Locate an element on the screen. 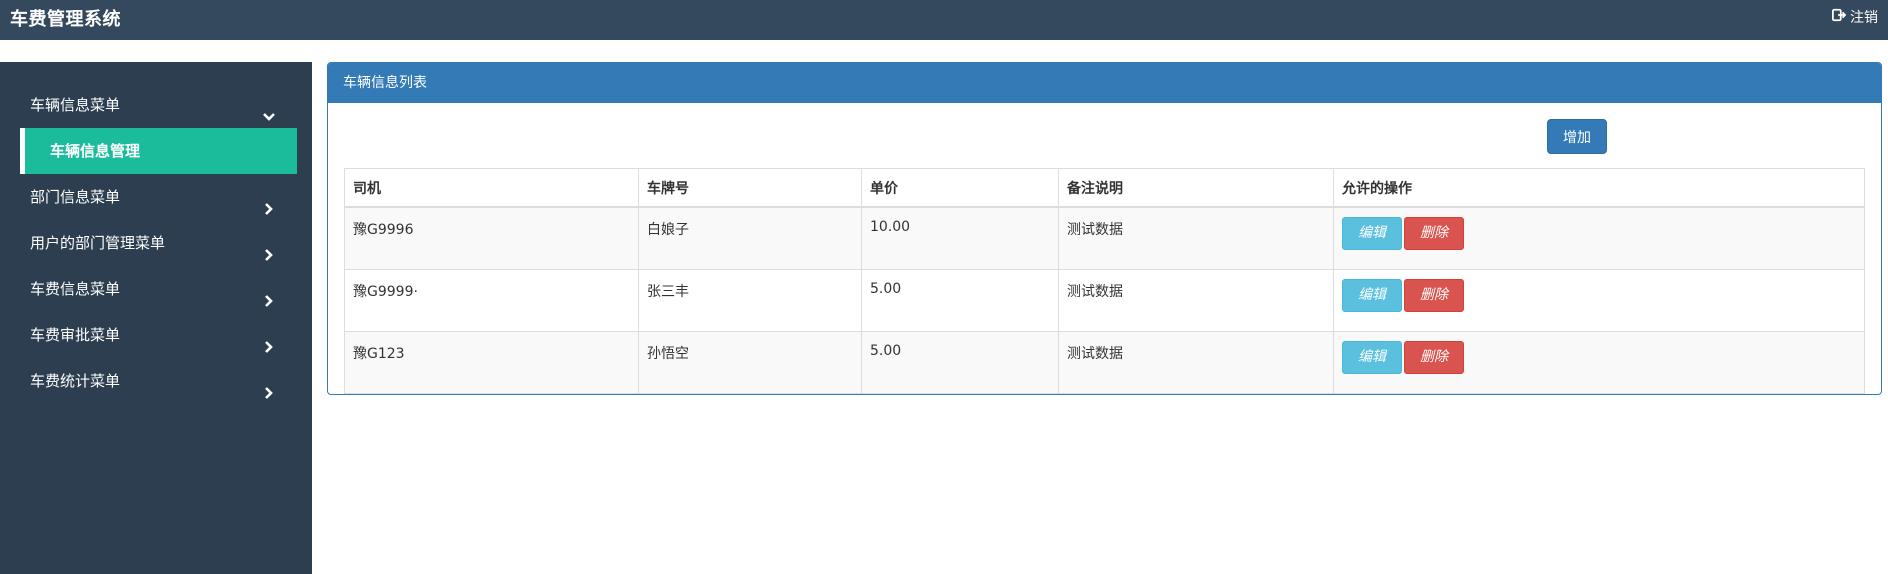 Image resolution: width=1888 pixels, height=574 pixels. column-header-price: 单价 is located at coordinates (960, 188).